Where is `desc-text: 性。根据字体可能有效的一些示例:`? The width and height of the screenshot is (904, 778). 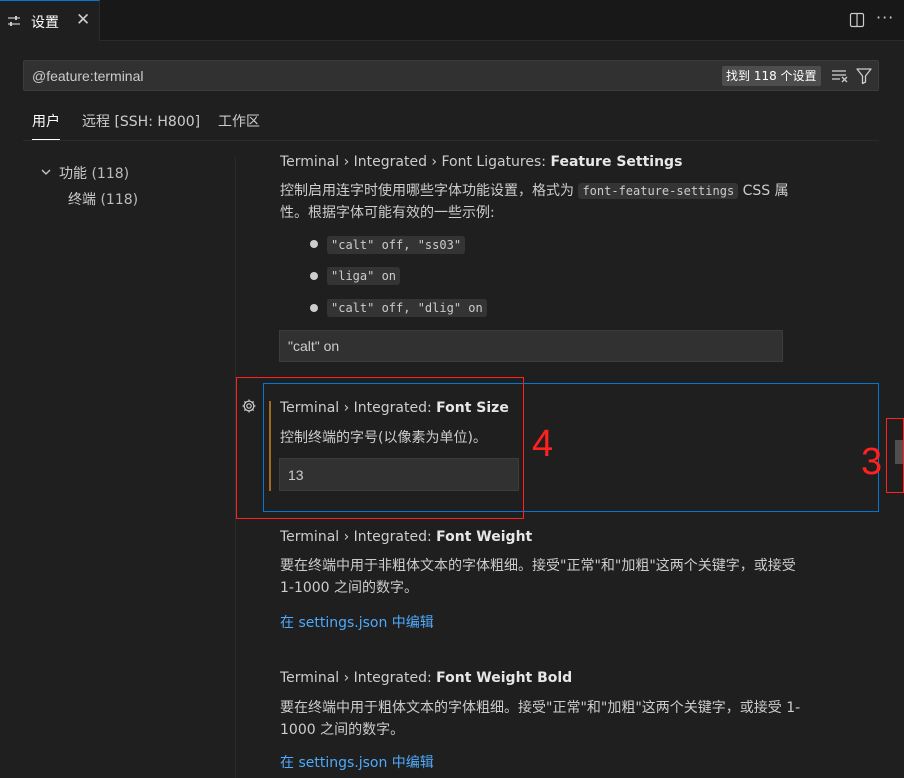 desc-text: 性。根据字体可能有效的一些示例: is located at coordinates (387, 213).